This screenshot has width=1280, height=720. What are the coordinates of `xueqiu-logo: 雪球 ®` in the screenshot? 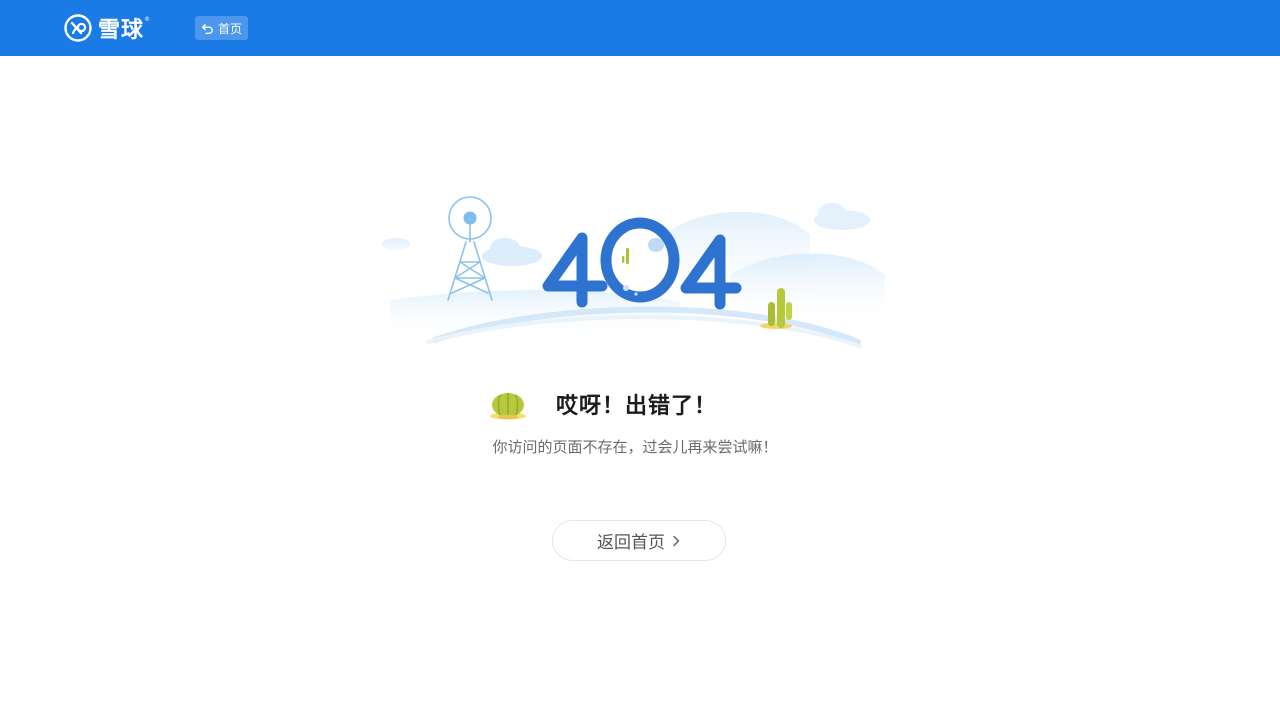 It's located at (107, 28).